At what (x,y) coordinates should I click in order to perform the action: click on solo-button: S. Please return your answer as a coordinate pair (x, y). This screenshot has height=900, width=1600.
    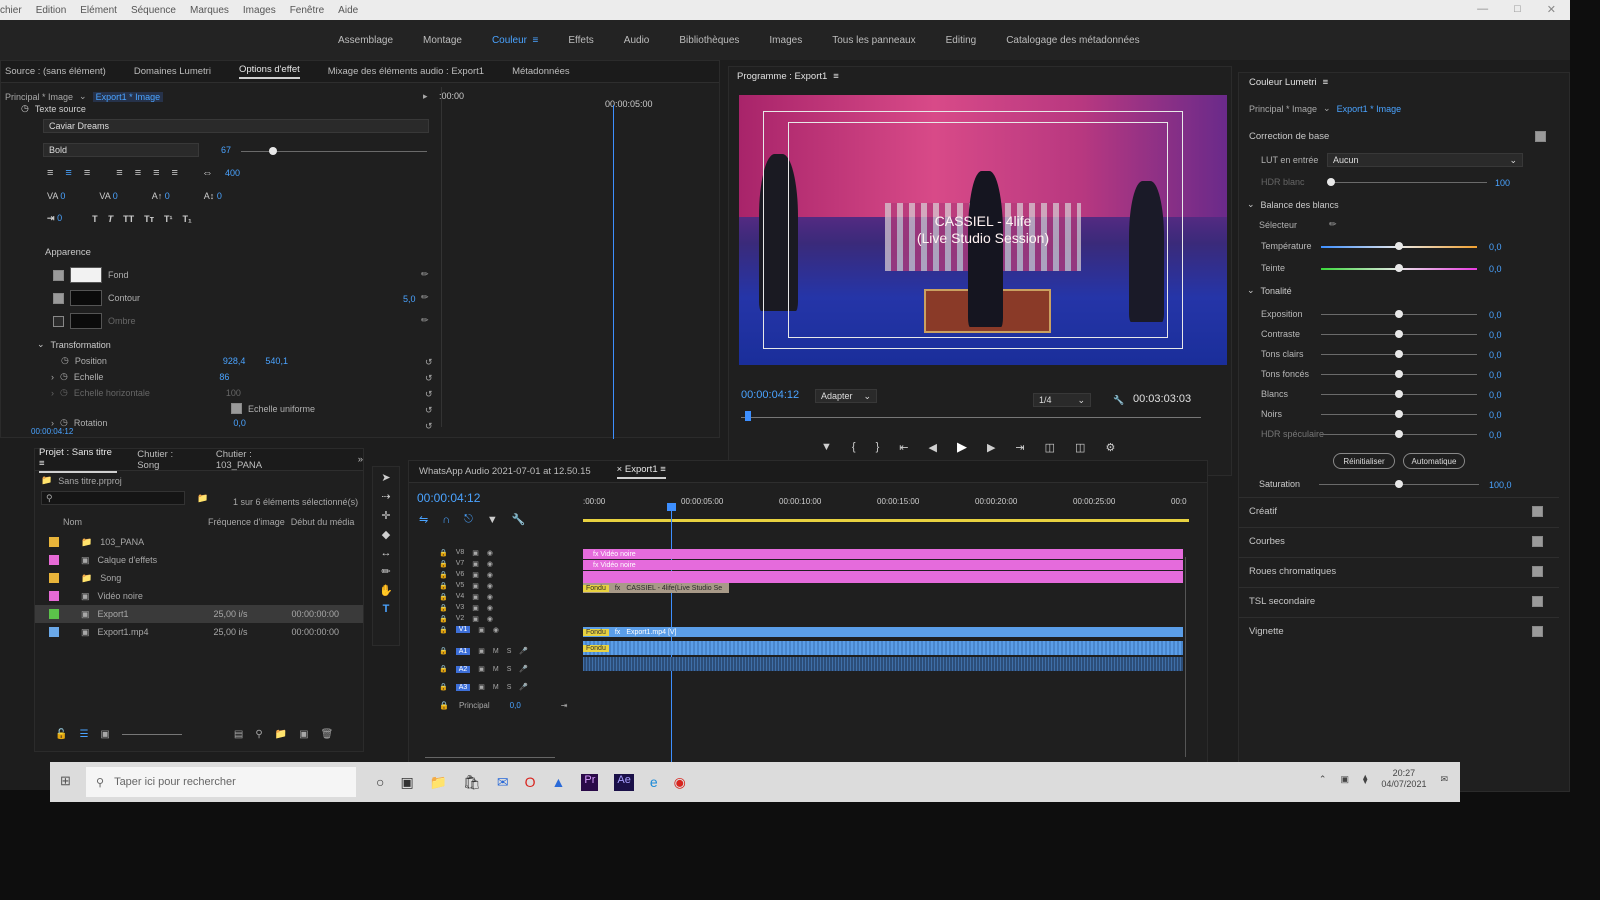
    Looking at the image, I should click on (509, 651).